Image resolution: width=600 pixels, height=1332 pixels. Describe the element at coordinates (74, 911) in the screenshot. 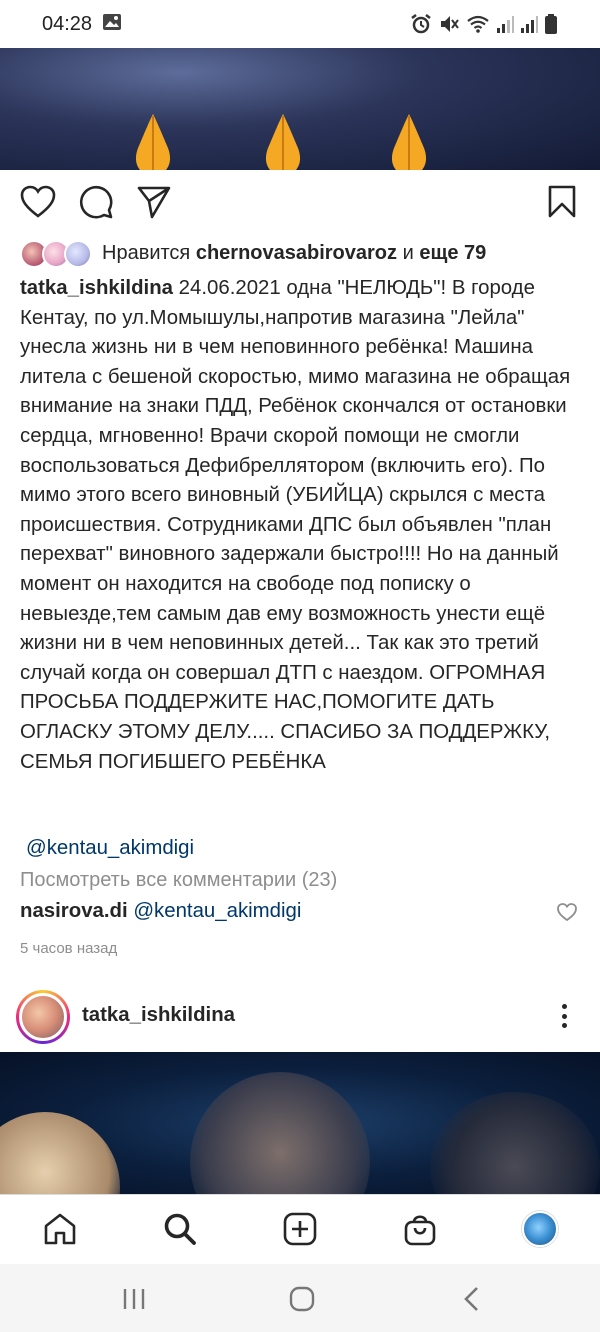

I see `comment-username: nasirova.di` at that location.